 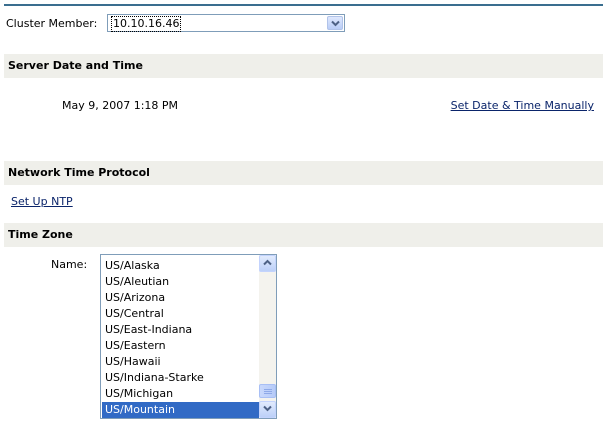 What do you see at coordinates (267, 336) in the screenshot?
I see `listbox-scrollbar` at bounding box center [267, 336].